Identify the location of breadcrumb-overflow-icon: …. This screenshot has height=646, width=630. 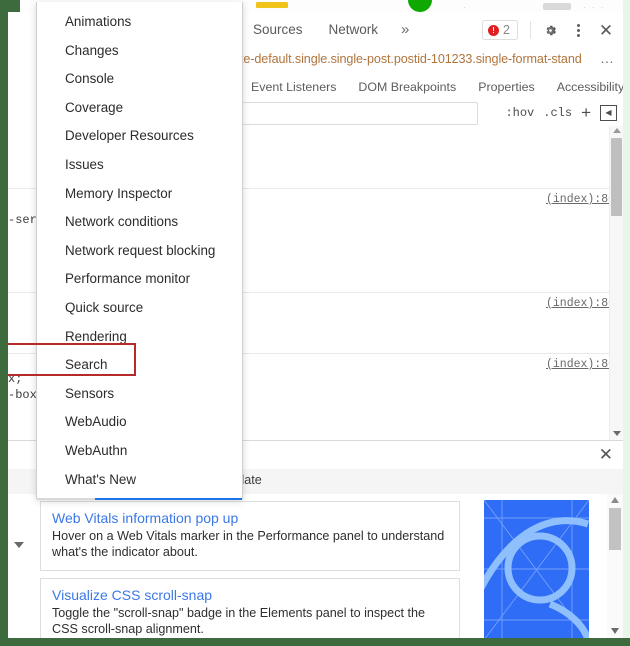
(607, 58).